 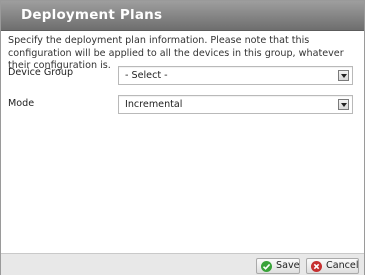 What do you see at coordinates (41, 72) in the screenshot?
I see `device-group-label: Device Group` at bounding box center [41, 72].